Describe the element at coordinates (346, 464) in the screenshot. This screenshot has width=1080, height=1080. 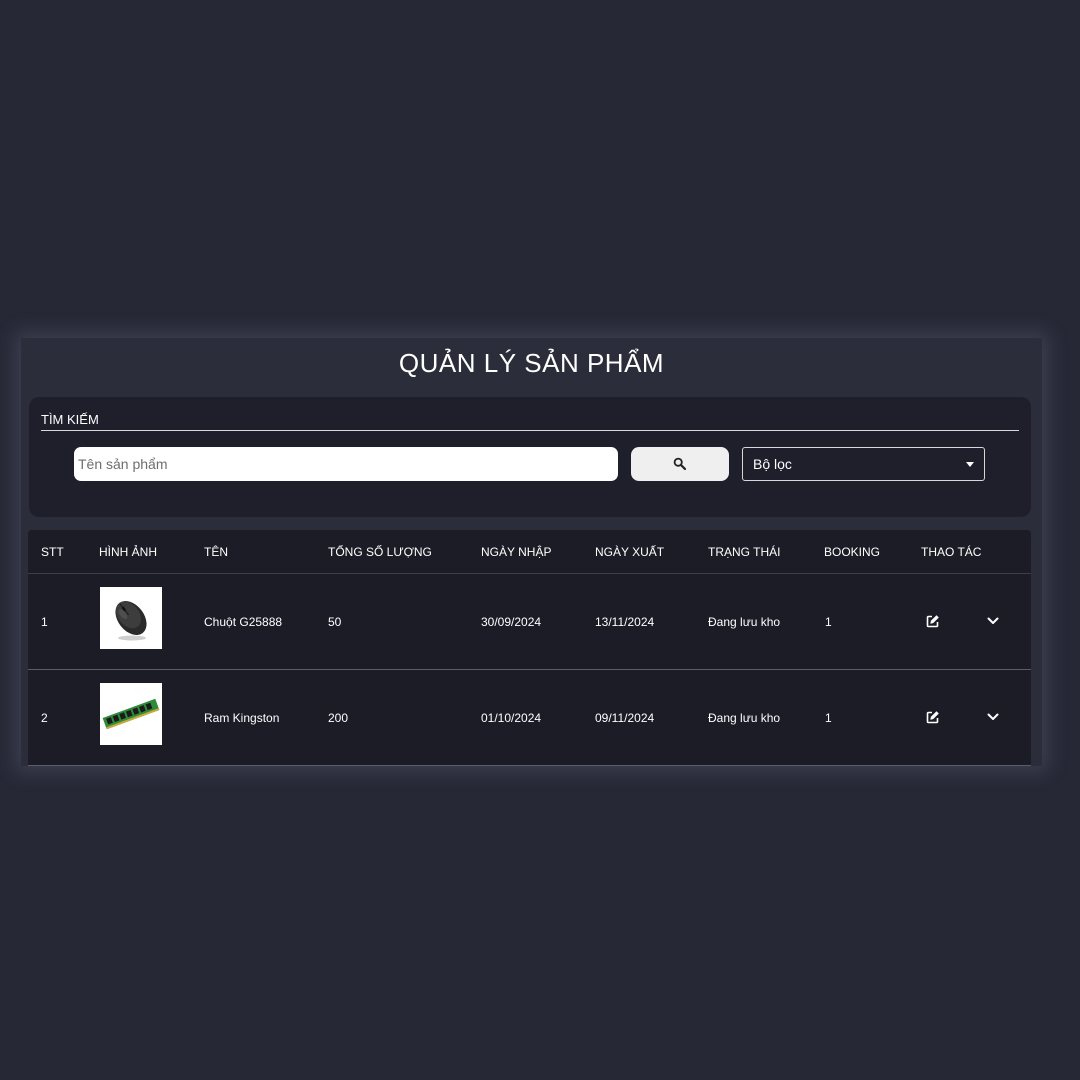
I see `search-input` at that location.